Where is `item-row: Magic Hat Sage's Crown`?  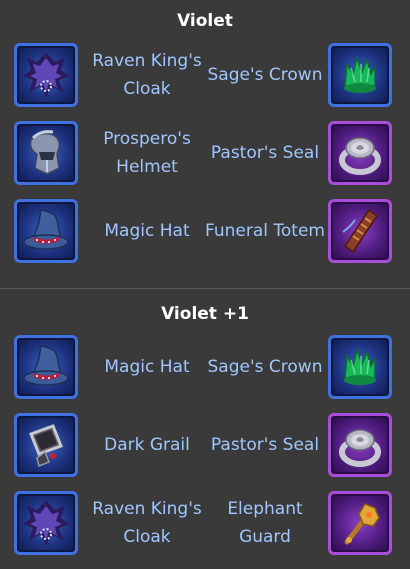
item-row: Magic Hat Sage's Crown is located at coordinates (205, 369).